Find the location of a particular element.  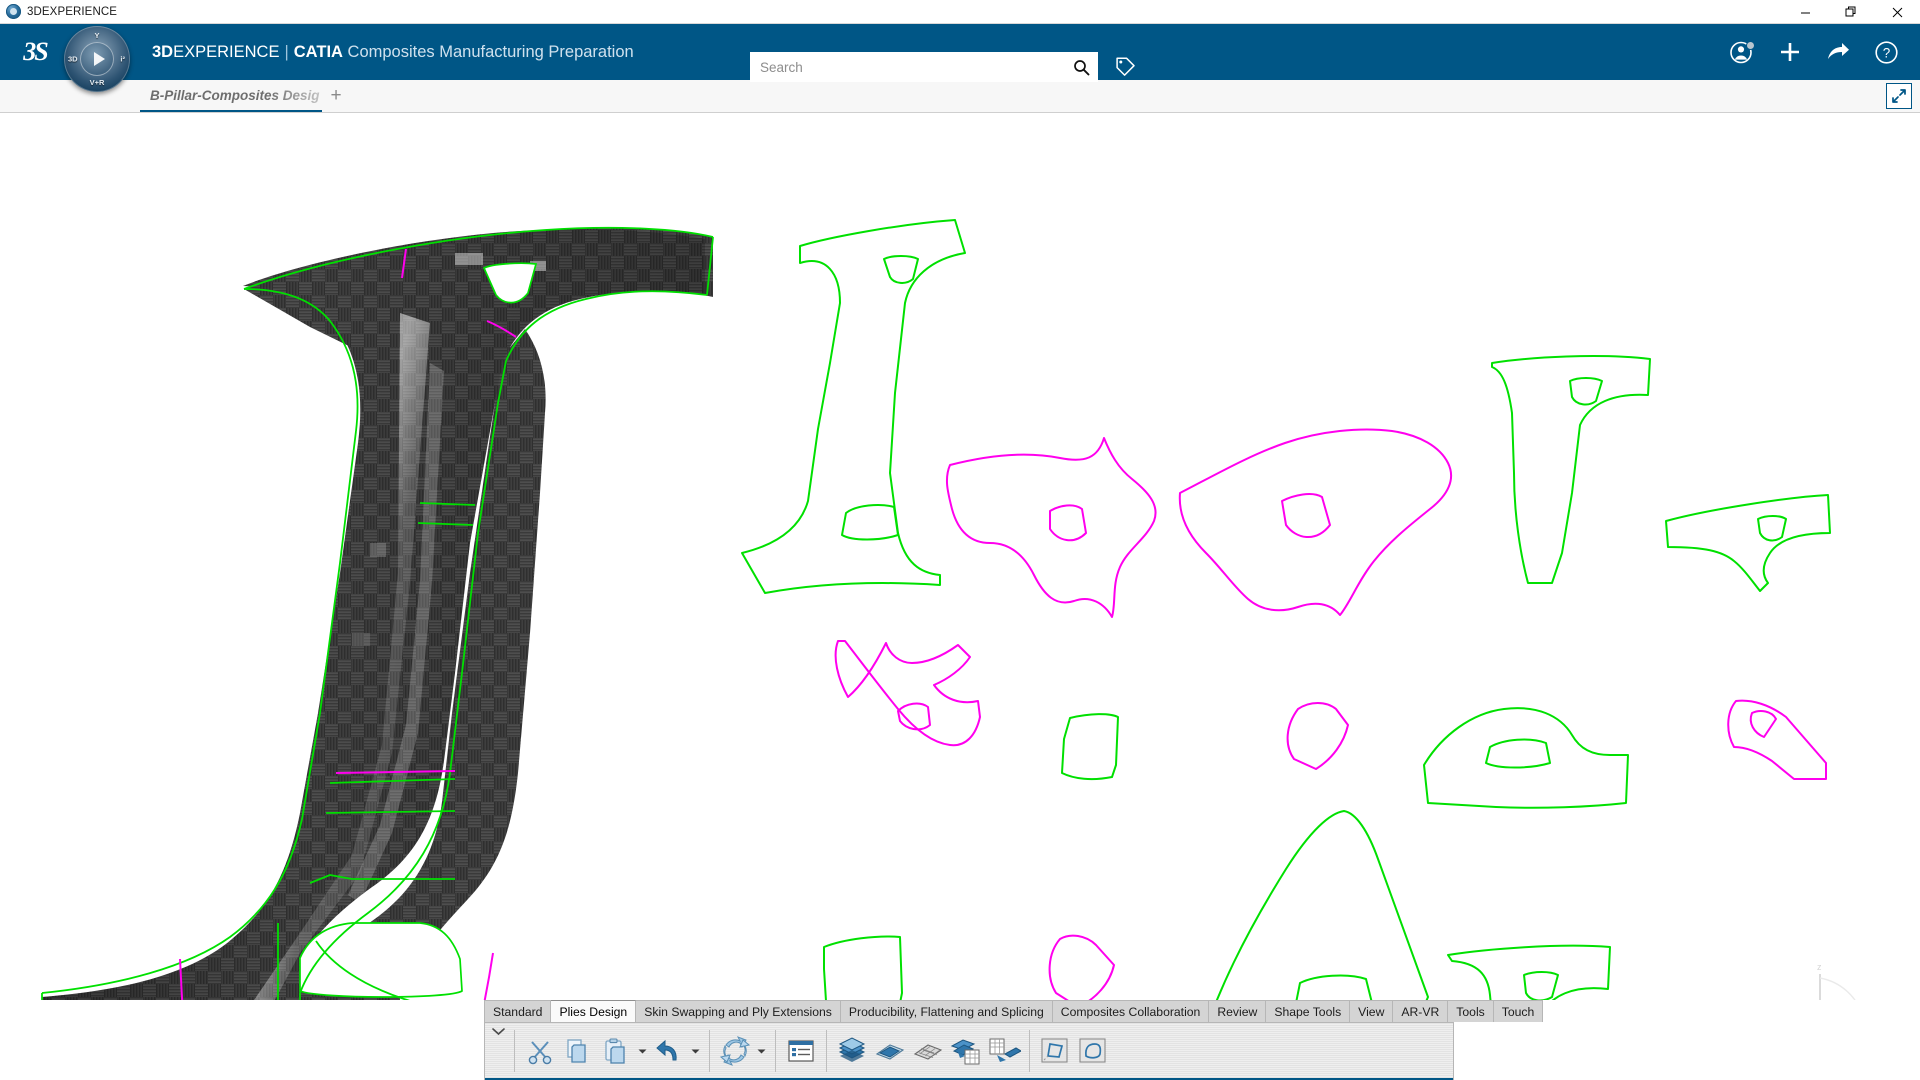

ply-contour-icon is located at coordinates (1055, 1051).